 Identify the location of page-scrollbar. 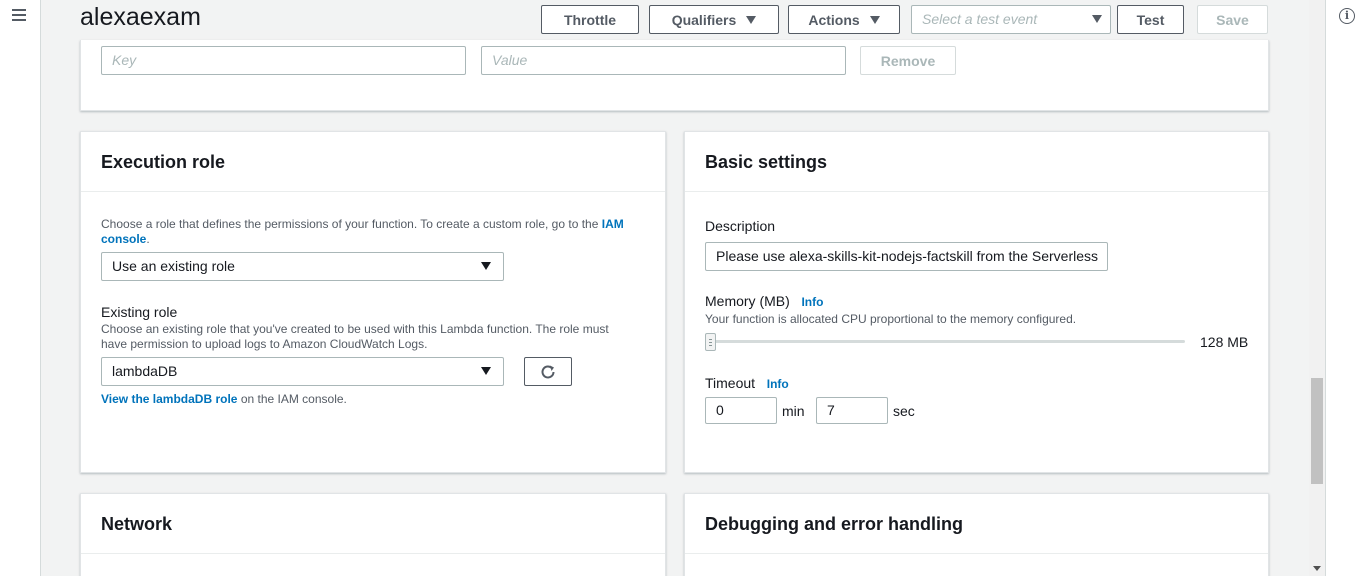
(1317, 288).